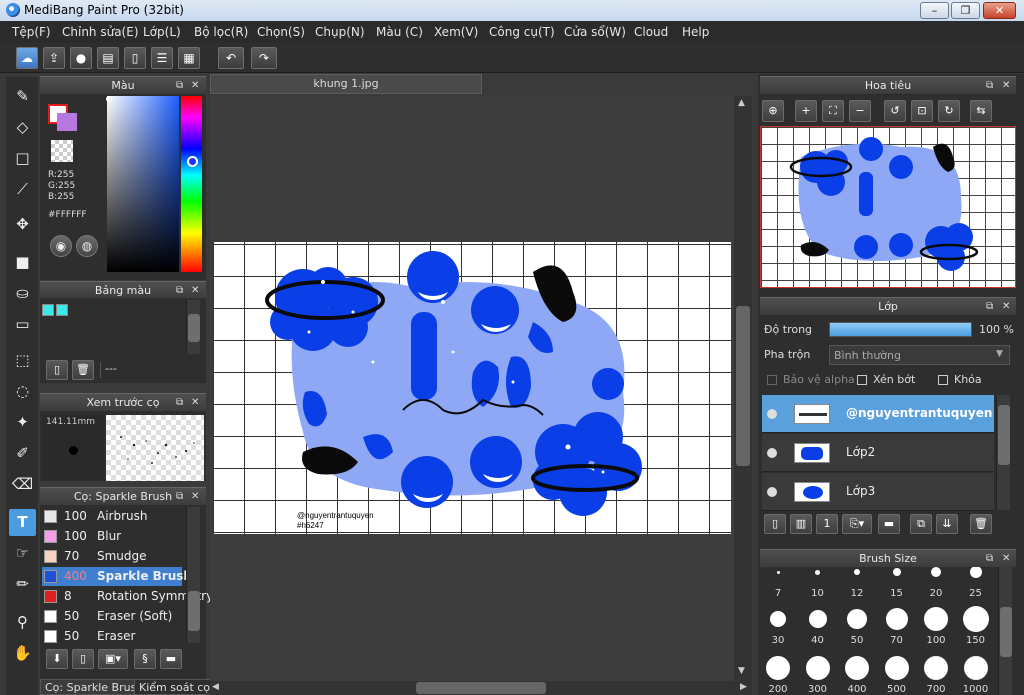 Image resolution: width=1024 pixels, height=695 pixels. Describe the element at coordinates (801, 524) in the screenshot. I see `new-halftone-layer-icon: ▥` at that location.